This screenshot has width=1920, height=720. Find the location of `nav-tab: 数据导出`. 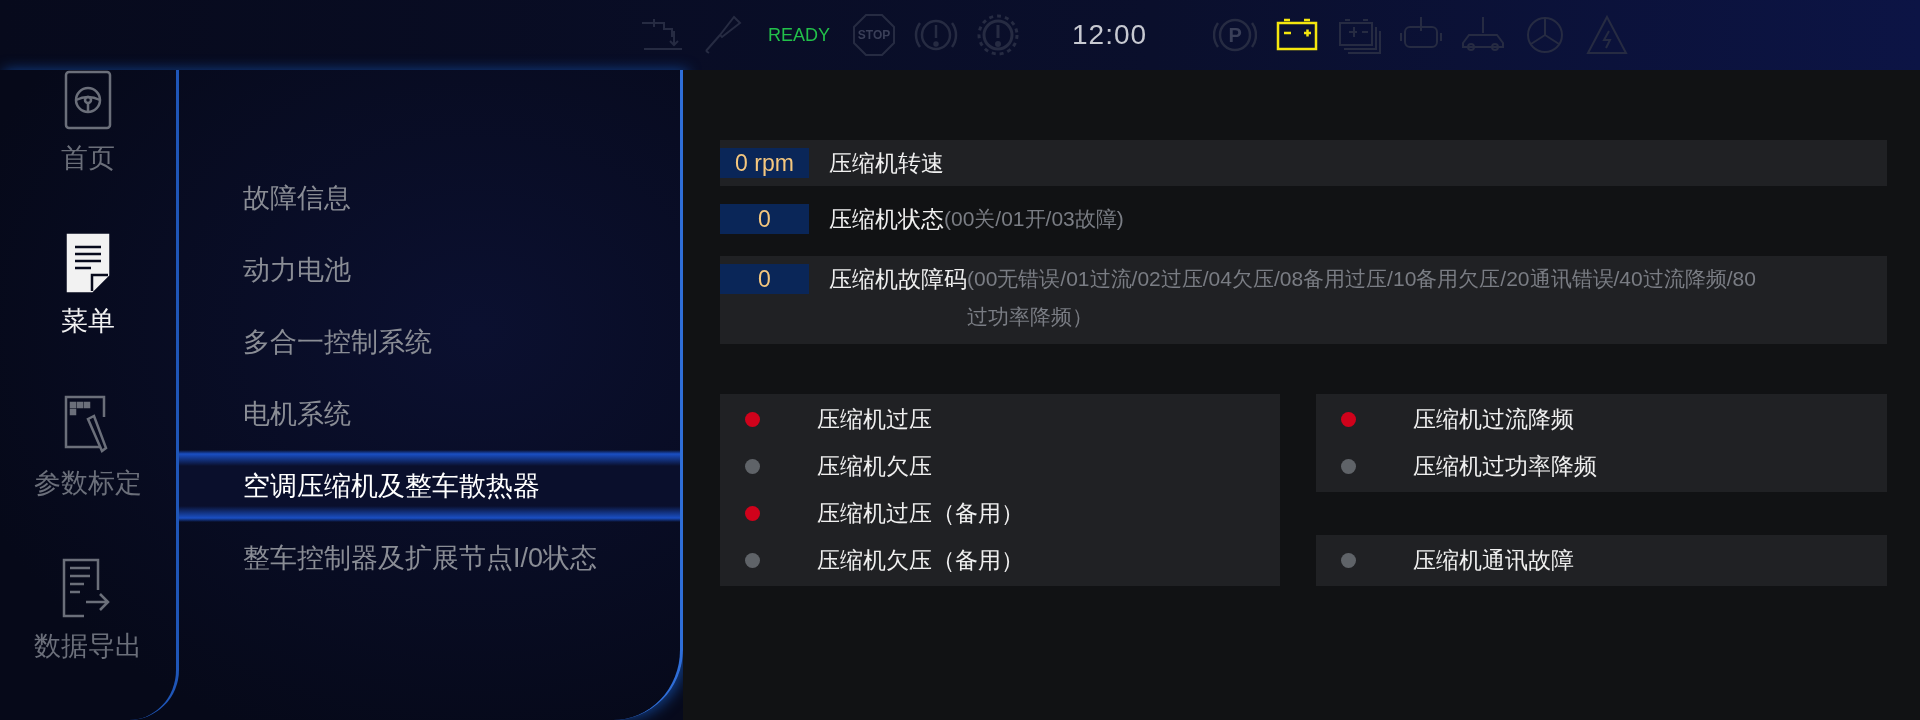

nav-tab: 数据导出 is located at coordinates (88, 638).